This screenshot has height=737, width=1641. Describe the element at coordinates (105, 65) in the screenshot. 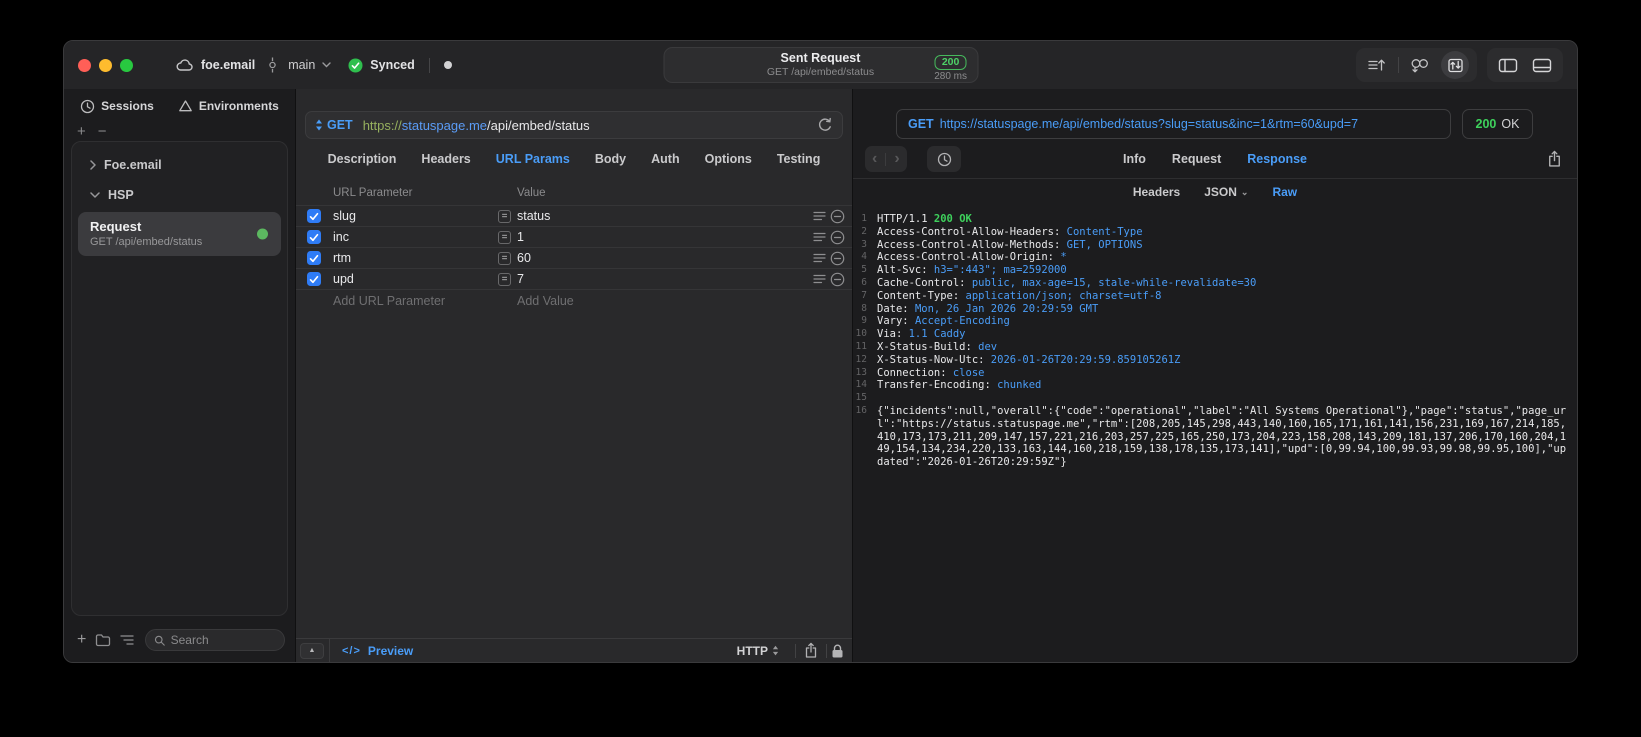

I see `minimize-window-button` at that location.